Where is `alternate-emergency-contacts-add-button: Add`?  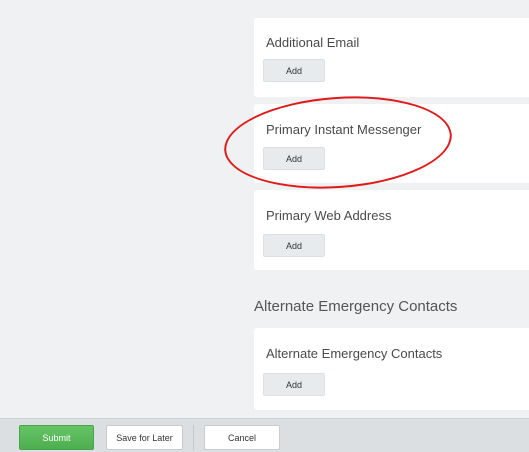 alternate-emergency-contacts-add-button: Add is located at coordinates (294, 384).